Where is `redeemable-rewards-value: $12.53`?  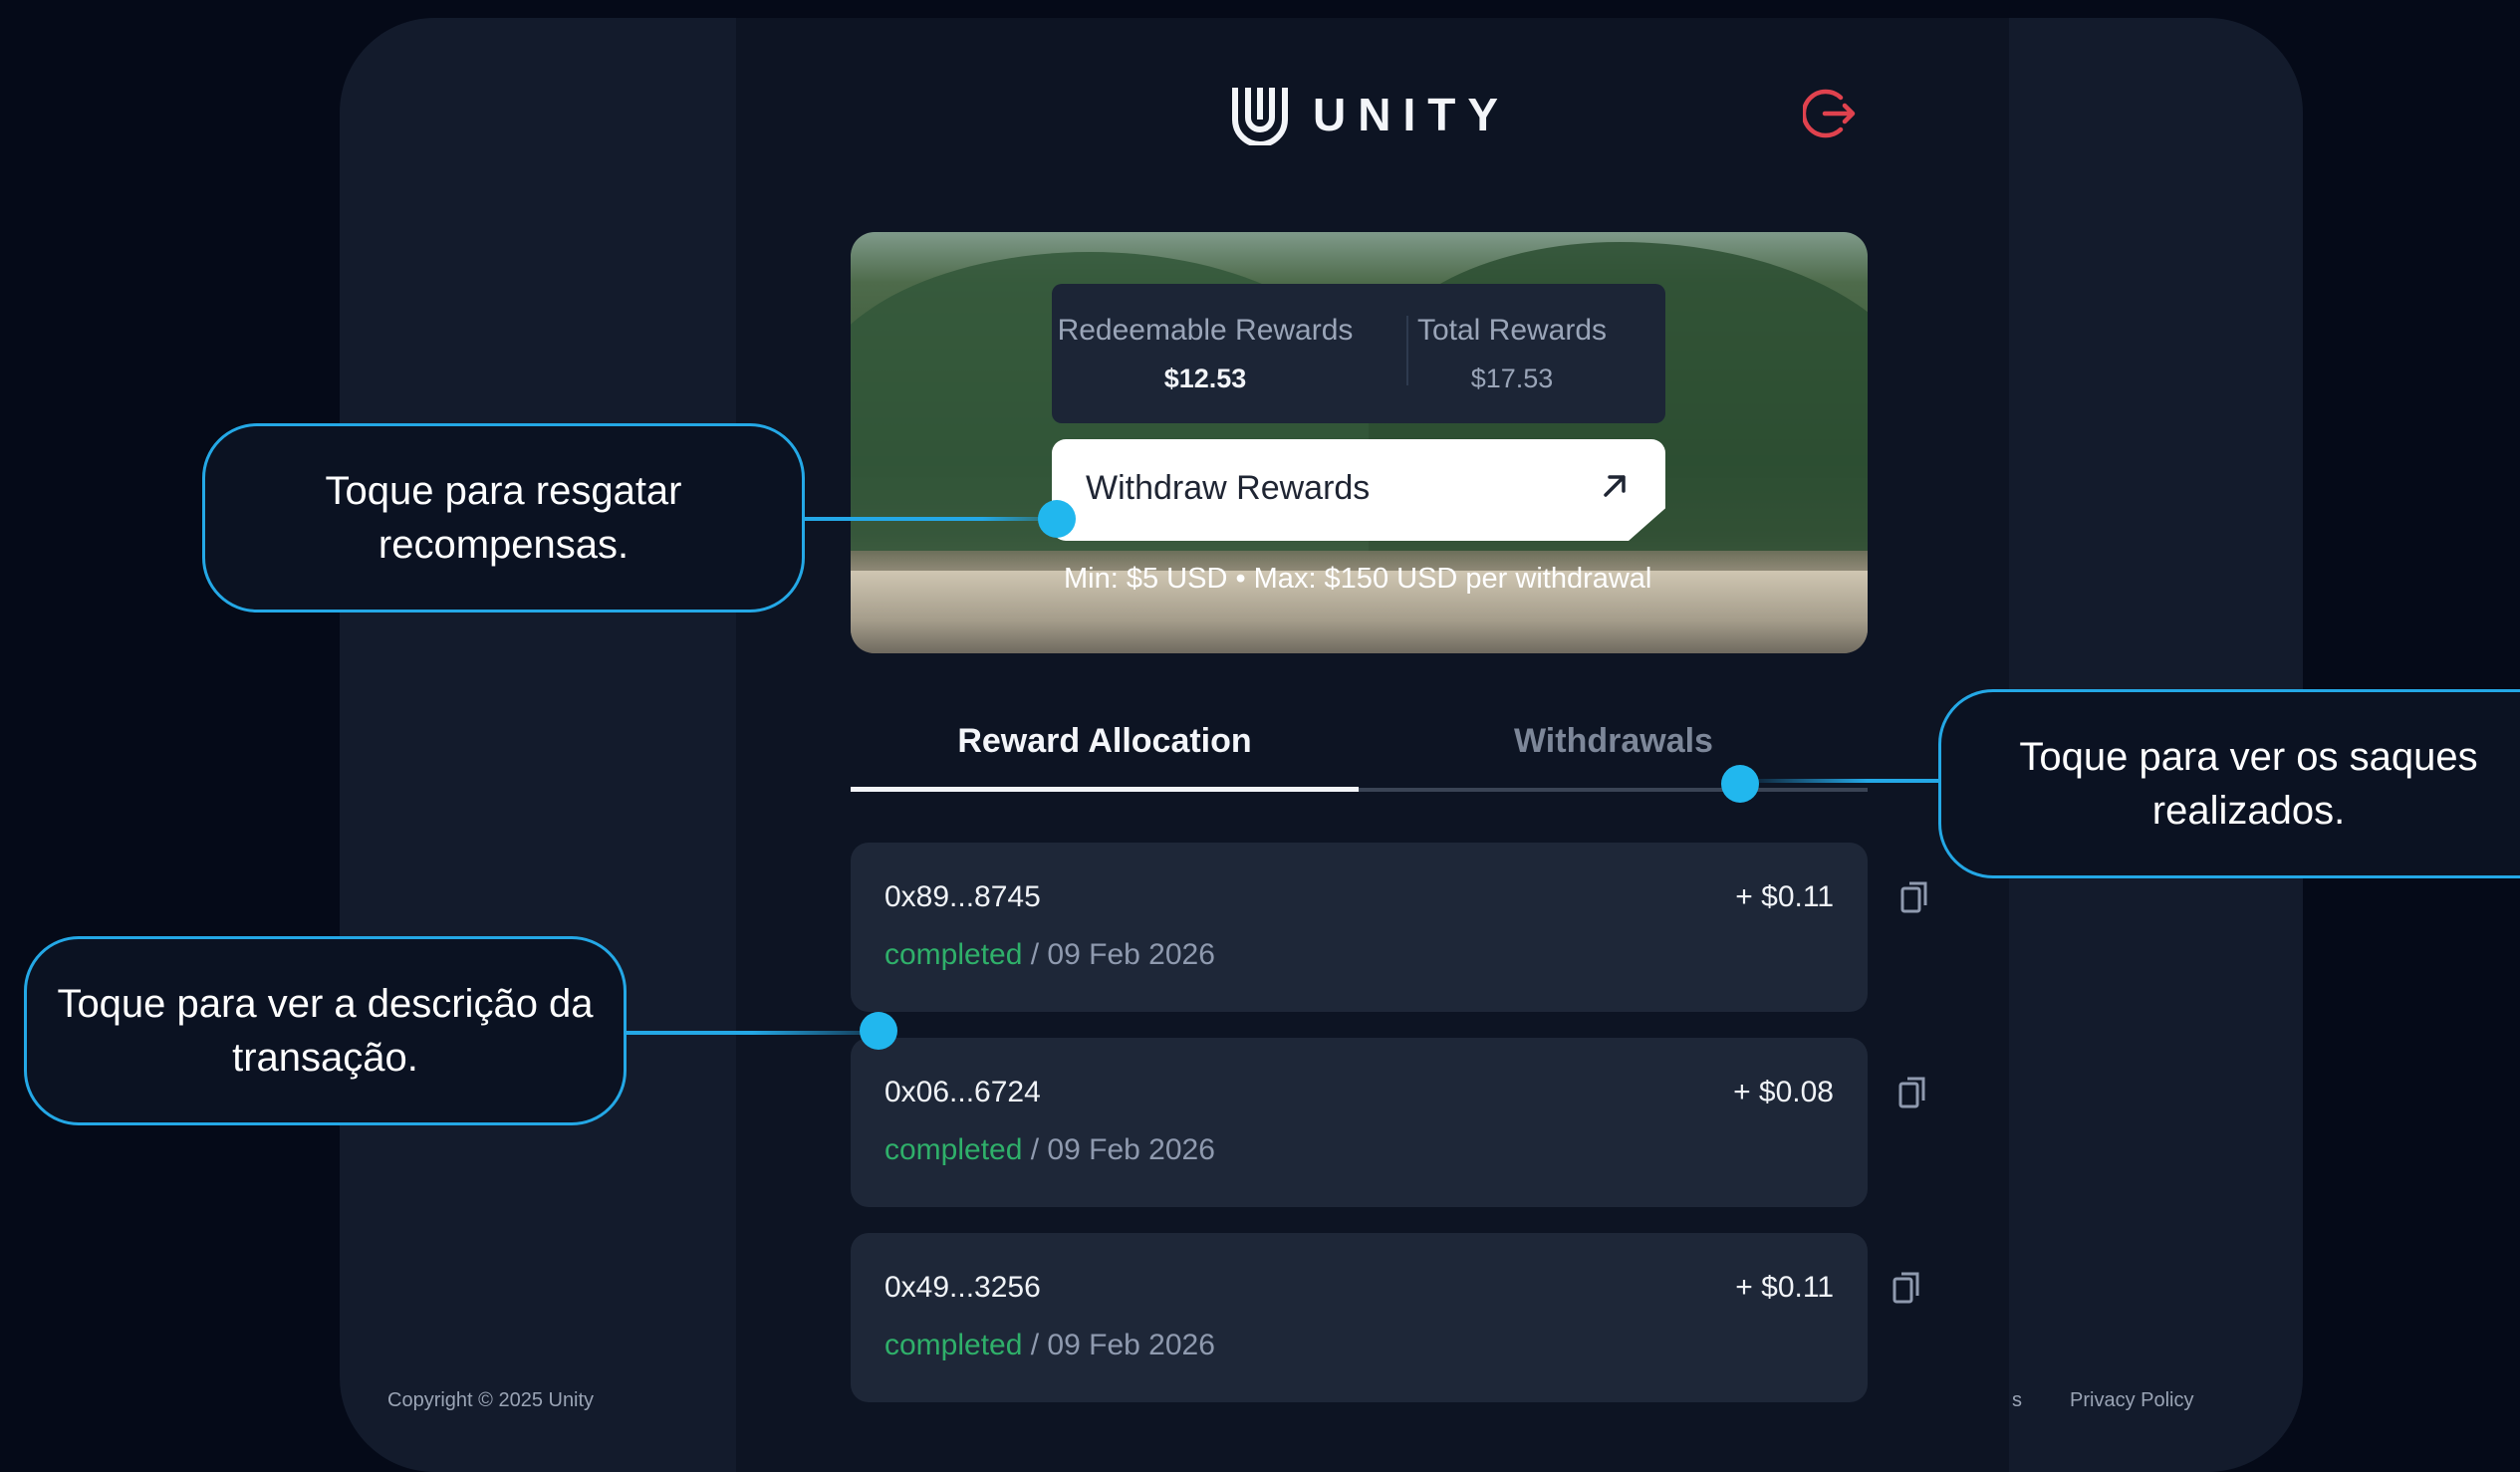 redeemable-rewards-value: $12.53 is located at coordinates (1205, 378).